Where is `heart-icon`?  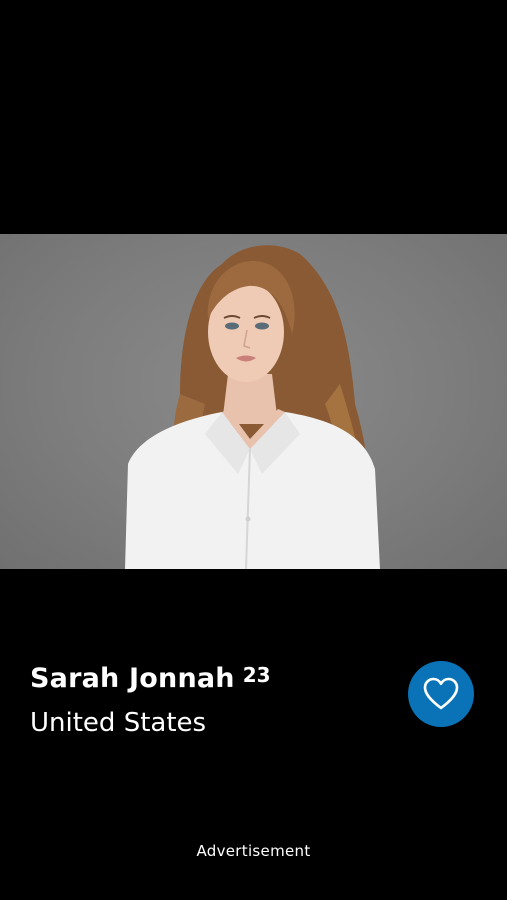
heart-icon is located at coordinates (441, 693).